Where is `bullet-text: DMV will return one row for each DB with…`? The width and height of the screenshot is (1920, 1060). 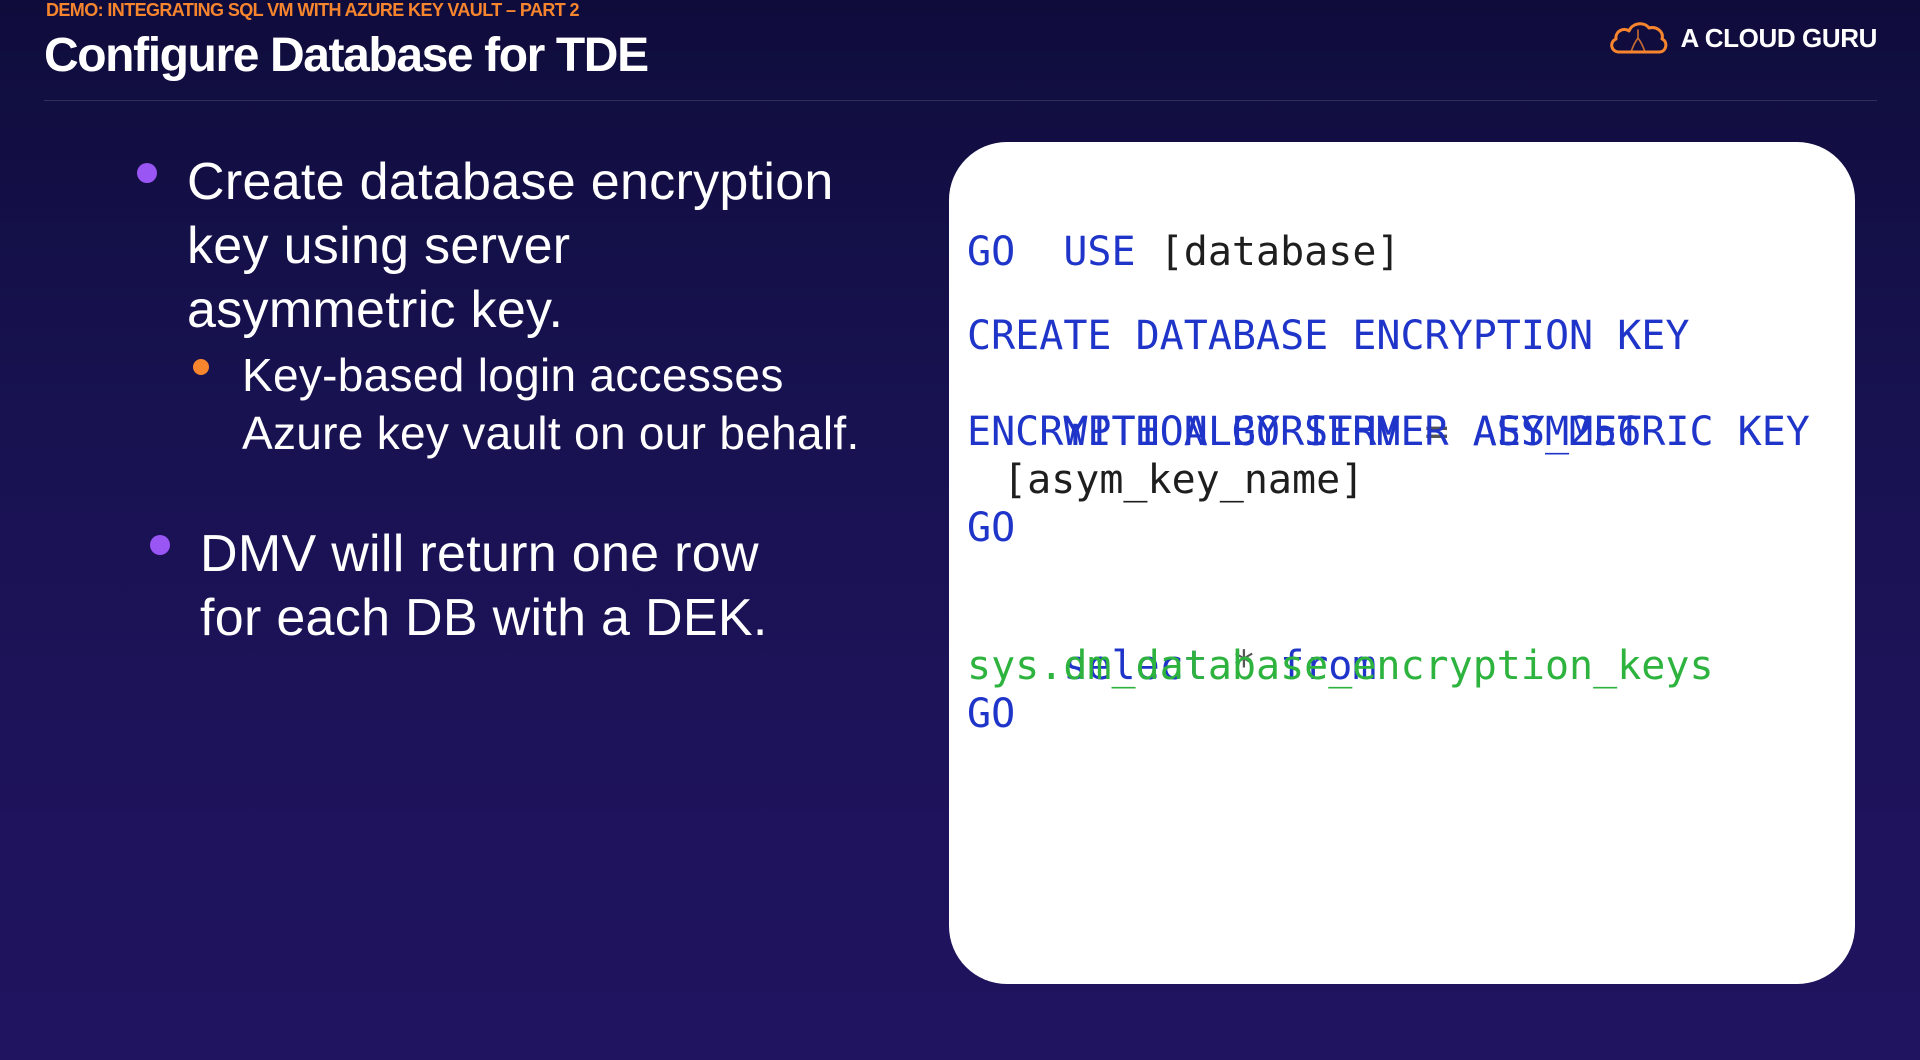
bullet-text: DMV will return one row for each DB with… is located at coordinates (484, 586).